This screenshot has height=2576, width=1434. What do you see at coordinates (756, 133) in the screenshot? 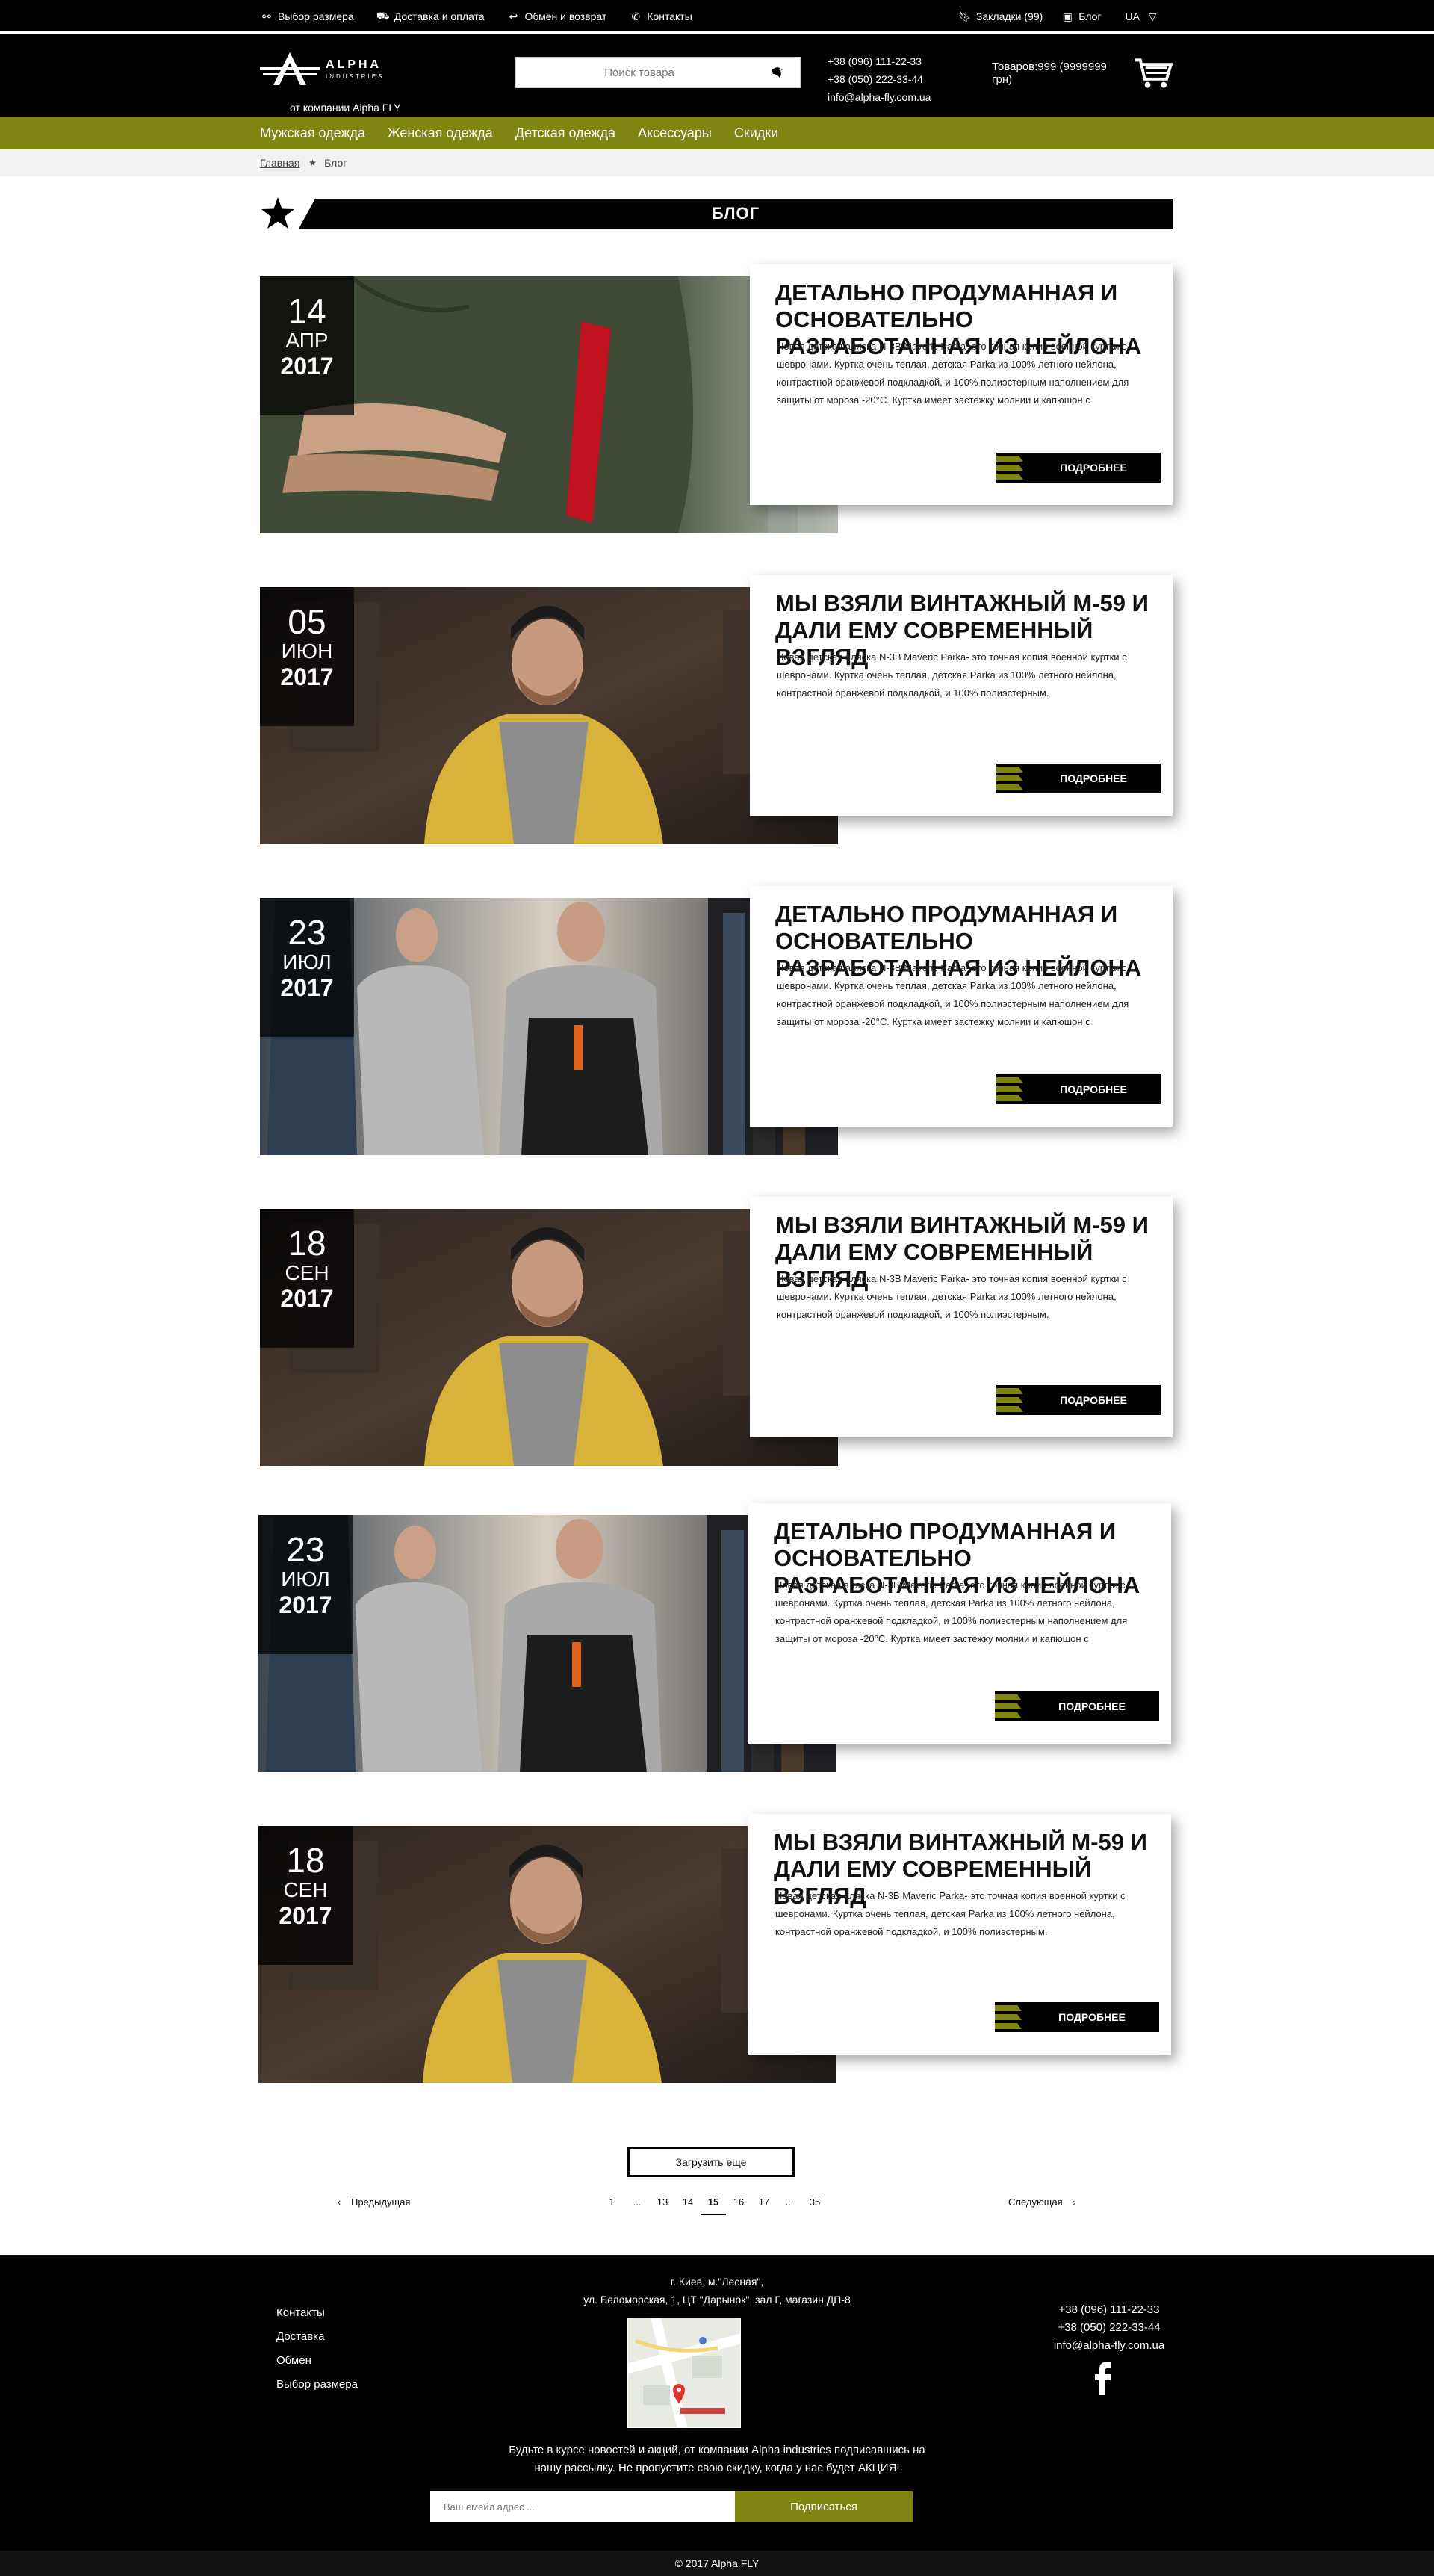
I see `nav-sale: Скидки` at bounding box center [756, 133].